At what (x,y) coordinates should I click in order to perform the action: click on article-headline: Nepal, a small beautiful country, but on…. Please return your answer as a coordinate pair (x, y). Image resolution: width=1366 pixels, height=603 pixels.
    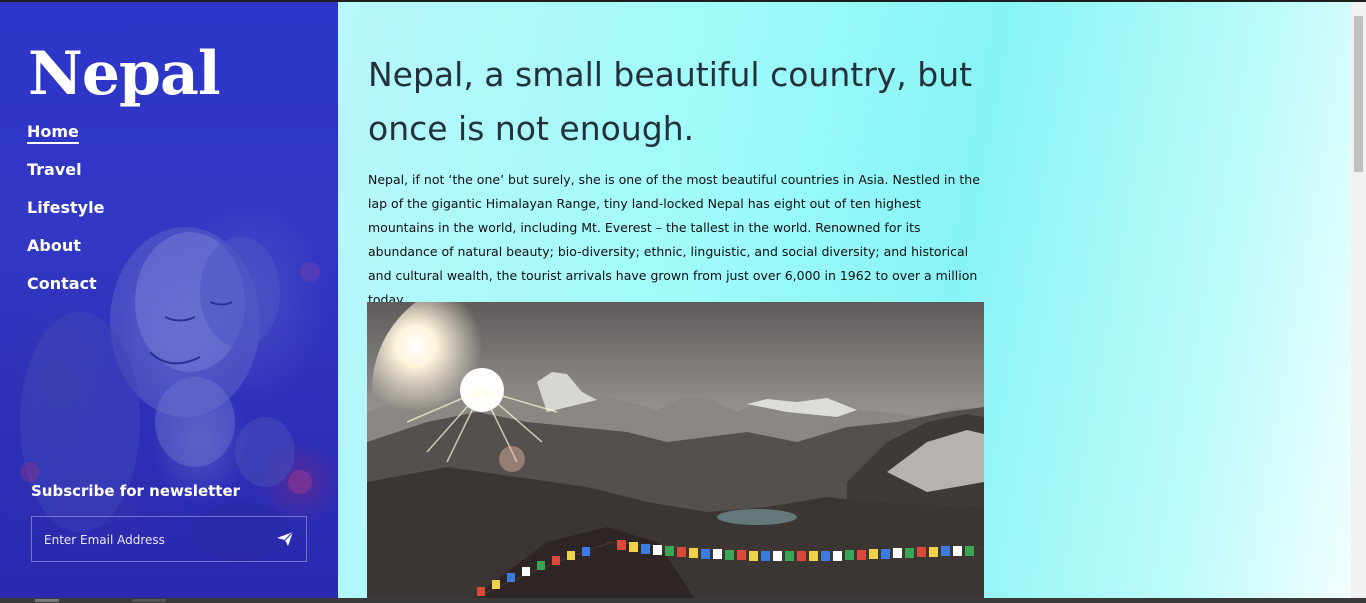
    Looking at the image, I should click on (670, 101).